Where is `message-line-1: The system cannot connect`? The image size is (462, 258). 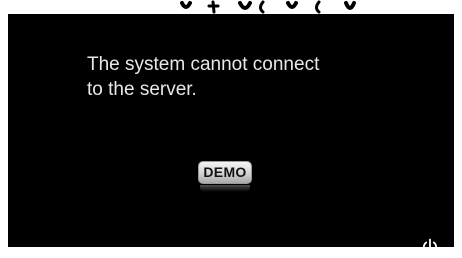 message-line-1: The system cannot connect is located at coordinates (203, 64).